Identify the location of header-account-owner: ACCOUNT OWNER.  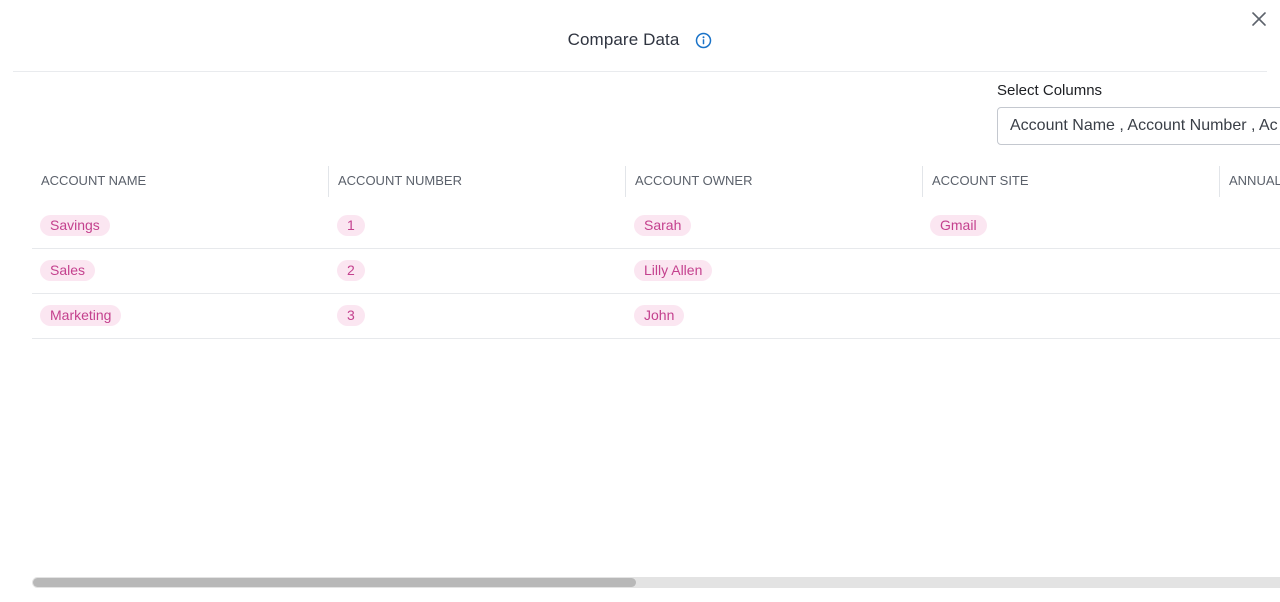
(693, 182).